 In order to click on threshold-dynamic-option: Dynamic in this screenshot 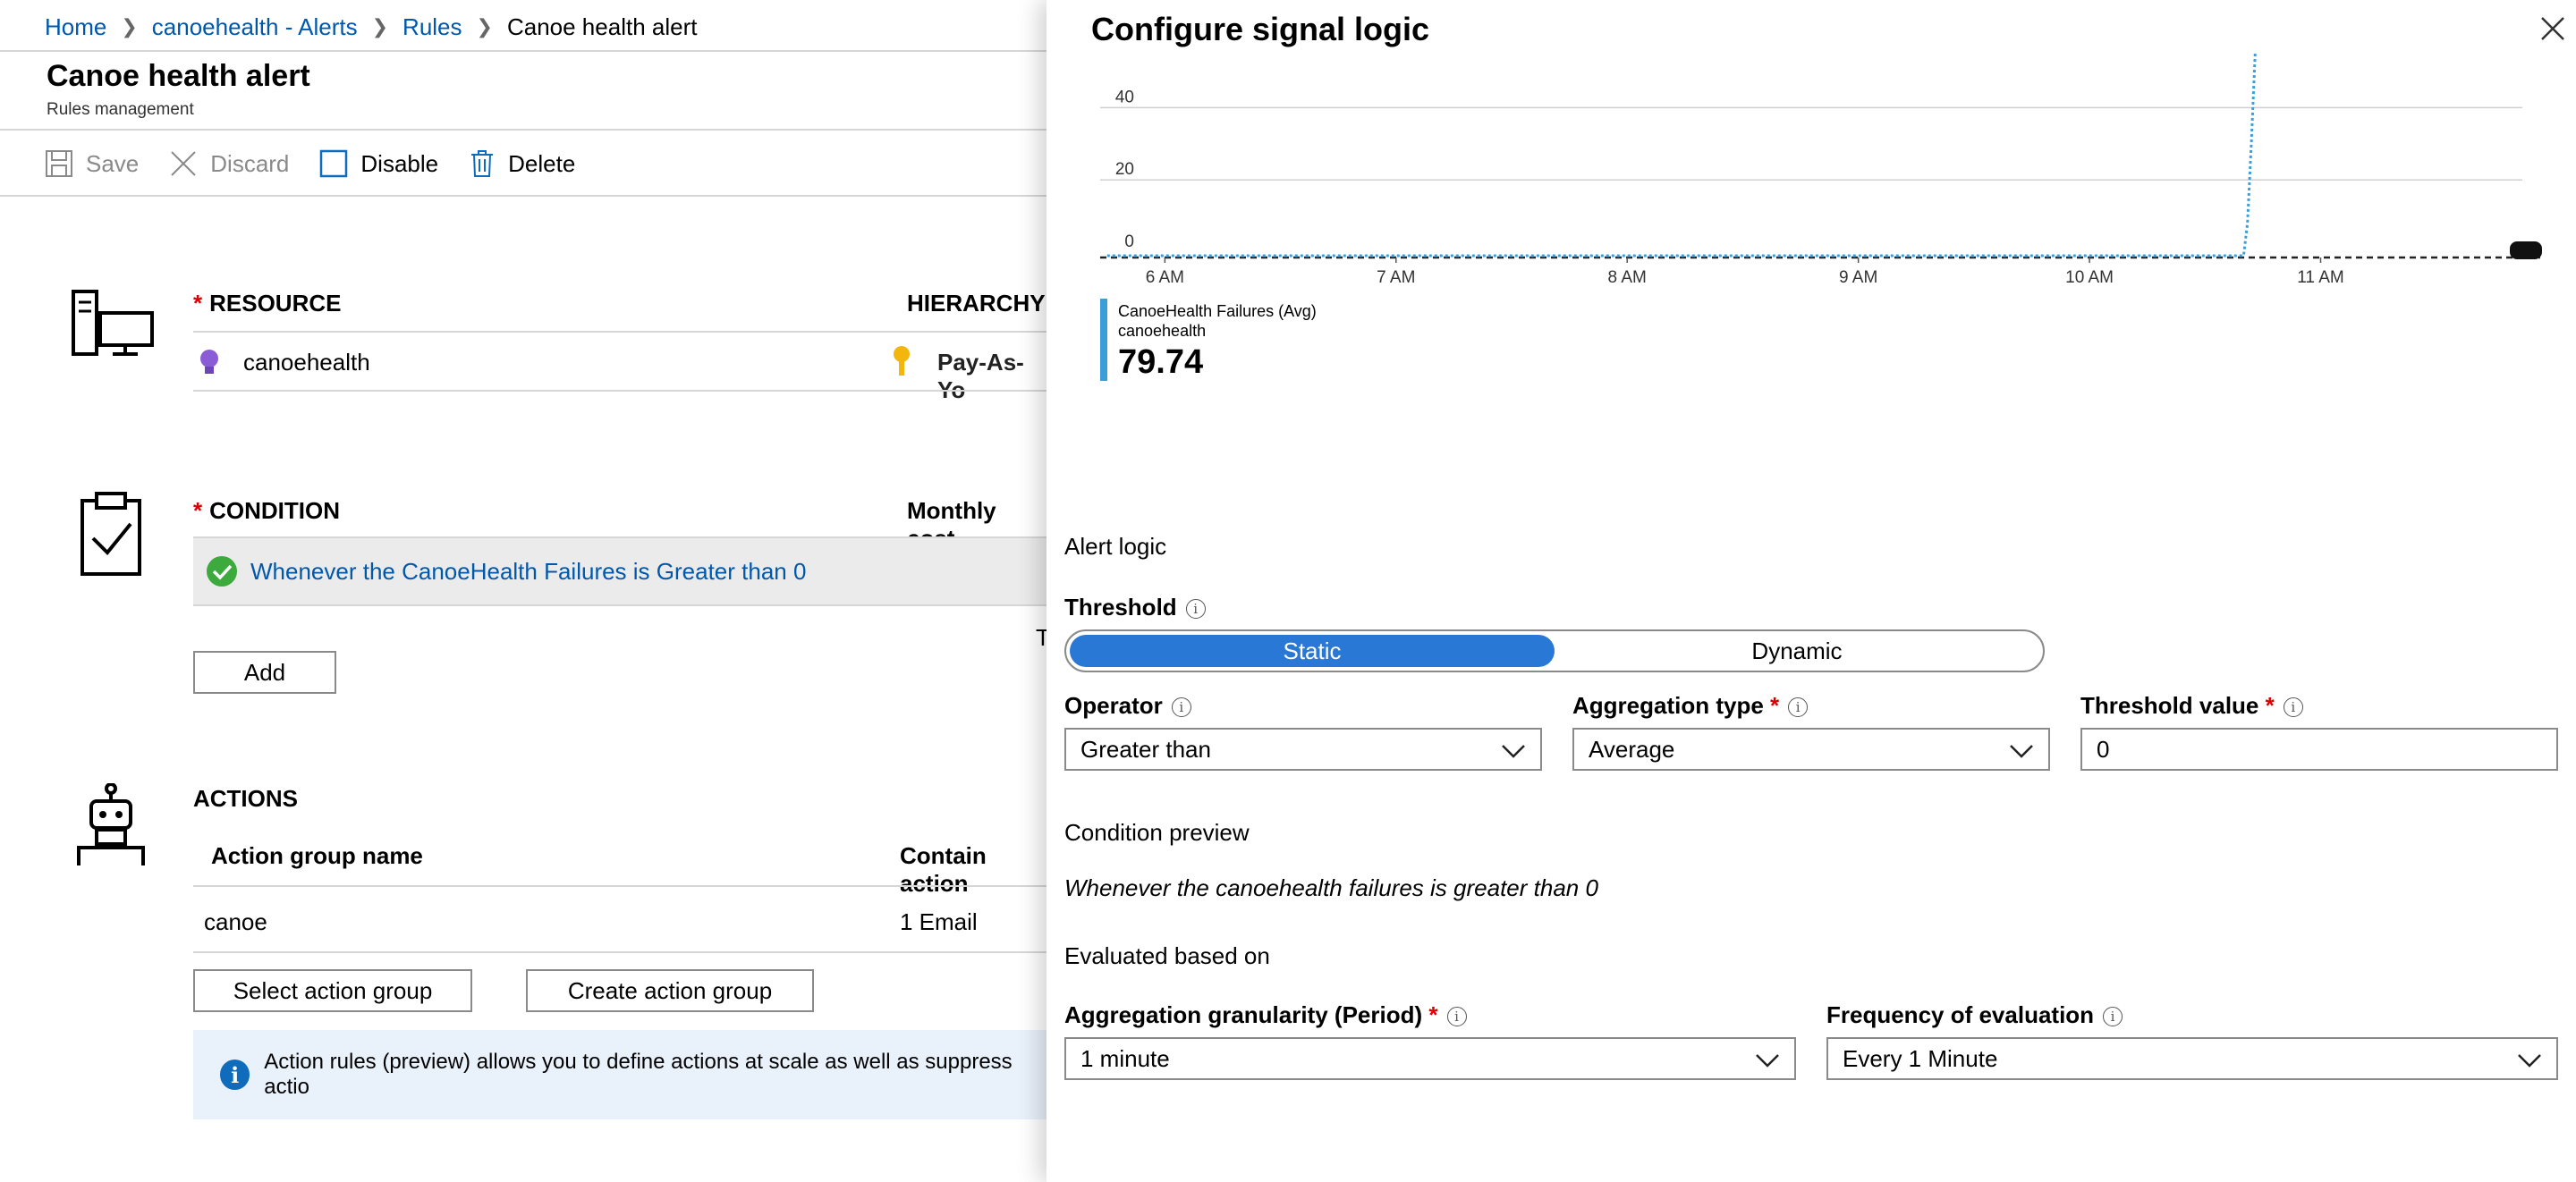, I will do `click(1797, 651)`.